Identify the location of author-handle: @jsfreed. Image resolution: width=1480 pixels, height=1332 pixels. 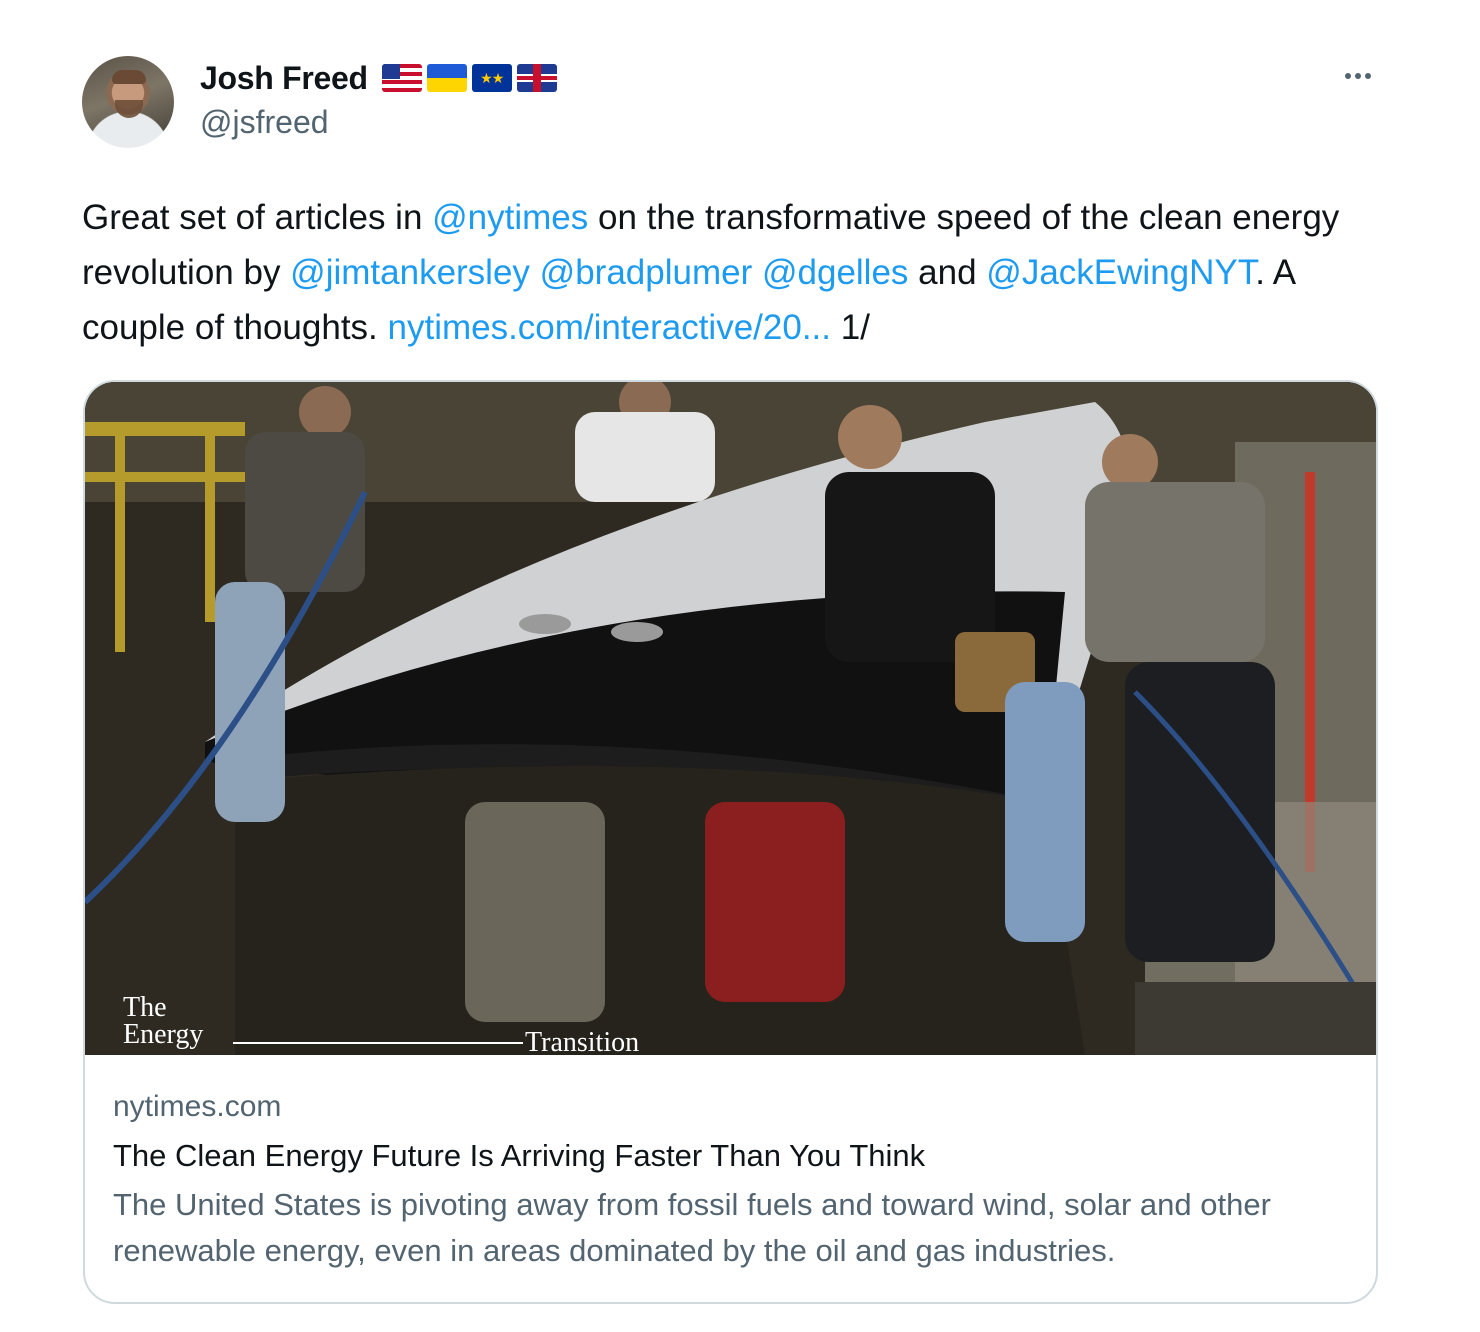
(264, 122).